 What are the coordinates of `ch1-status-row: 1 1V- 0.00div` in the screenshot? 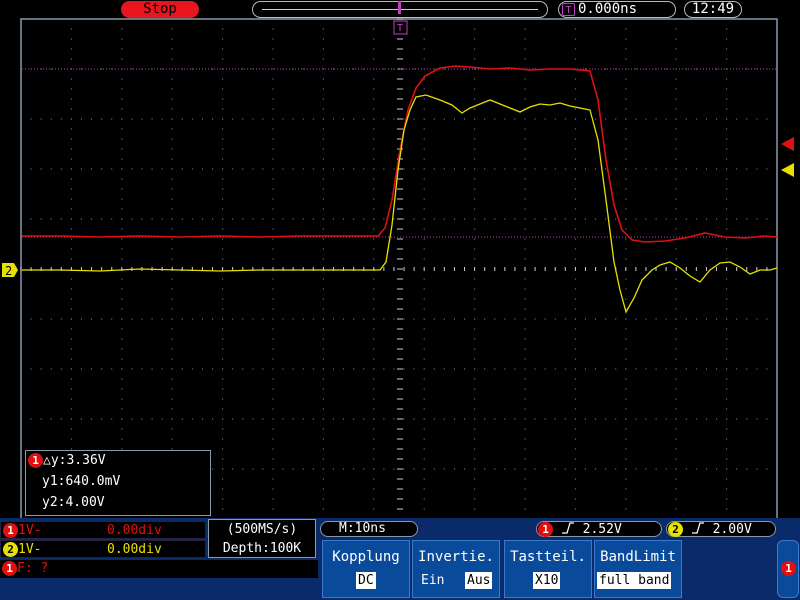 It's located at (103, 530).